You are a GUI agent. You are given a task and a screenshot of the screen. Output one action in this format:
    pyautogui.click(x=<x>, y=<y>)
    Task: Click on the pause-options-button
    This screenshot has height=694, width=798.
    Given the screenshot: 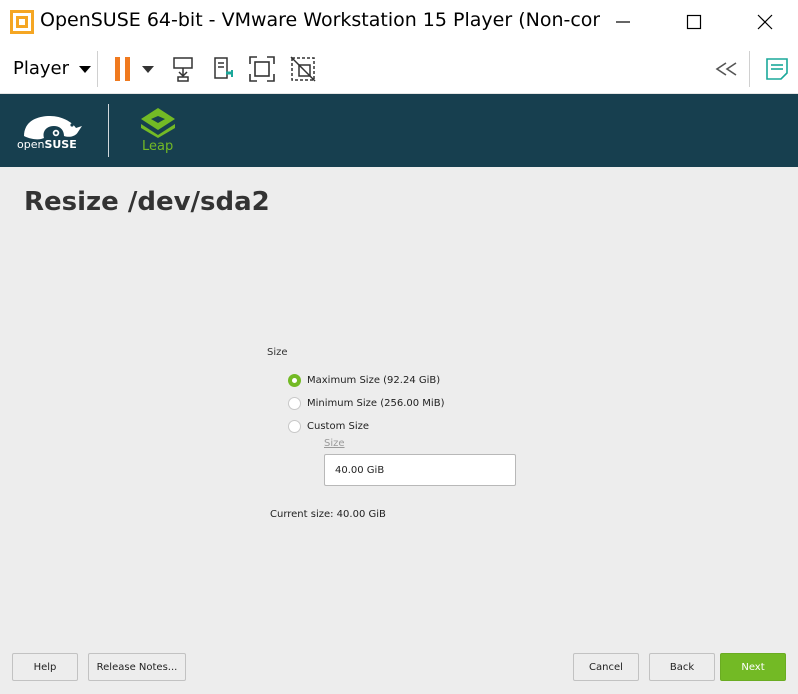 What is the action you would take?
    pyautogui.click(x=148, y=69)
    